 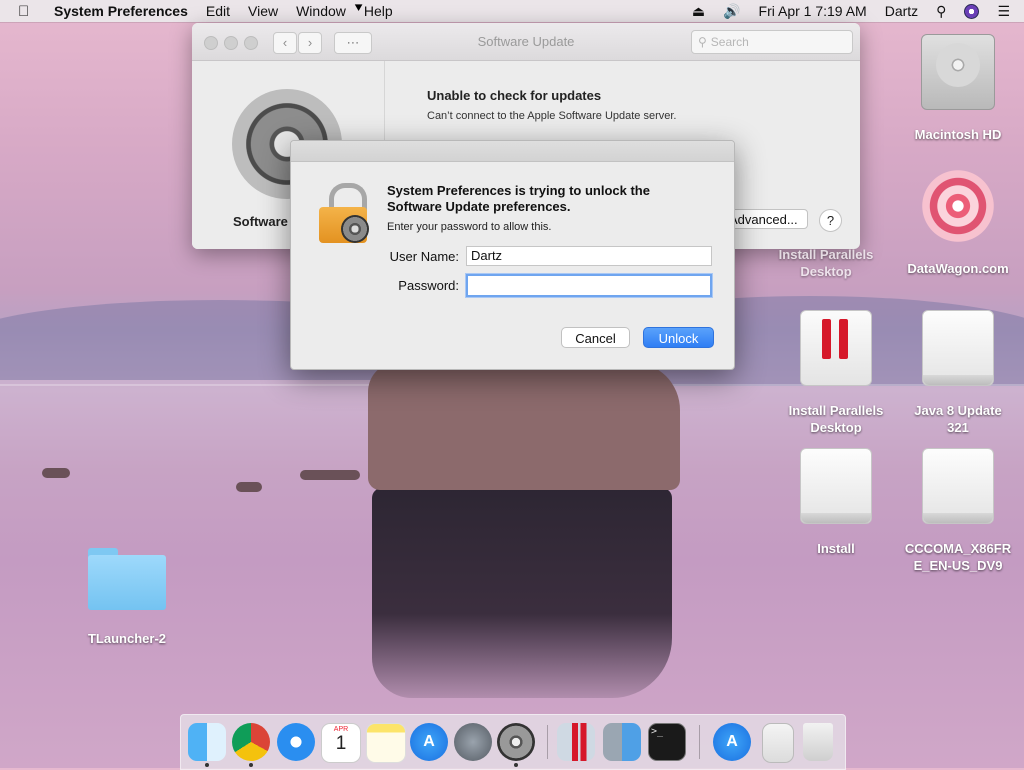 I want to click on desktop-icon-label: CCCOMA_X86FRE_EN-US_DV9, so click(x=958, y=557).